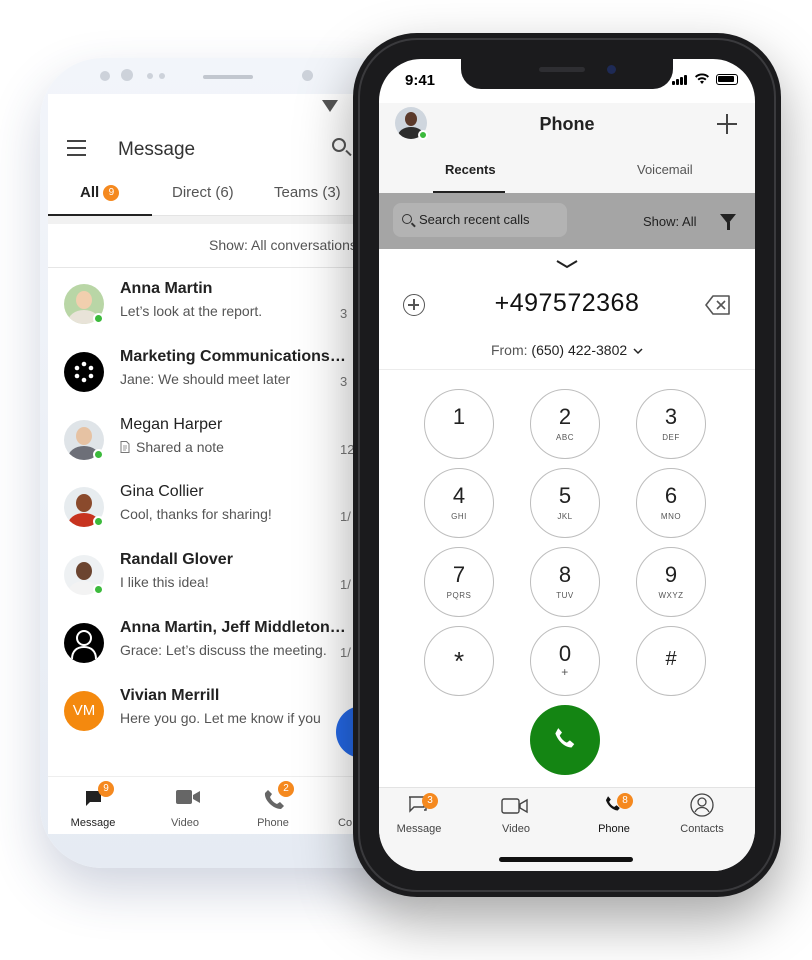  Describe the element at coordinates (516, 818) in the screenshot. I see `tab-video: Video` at that location.